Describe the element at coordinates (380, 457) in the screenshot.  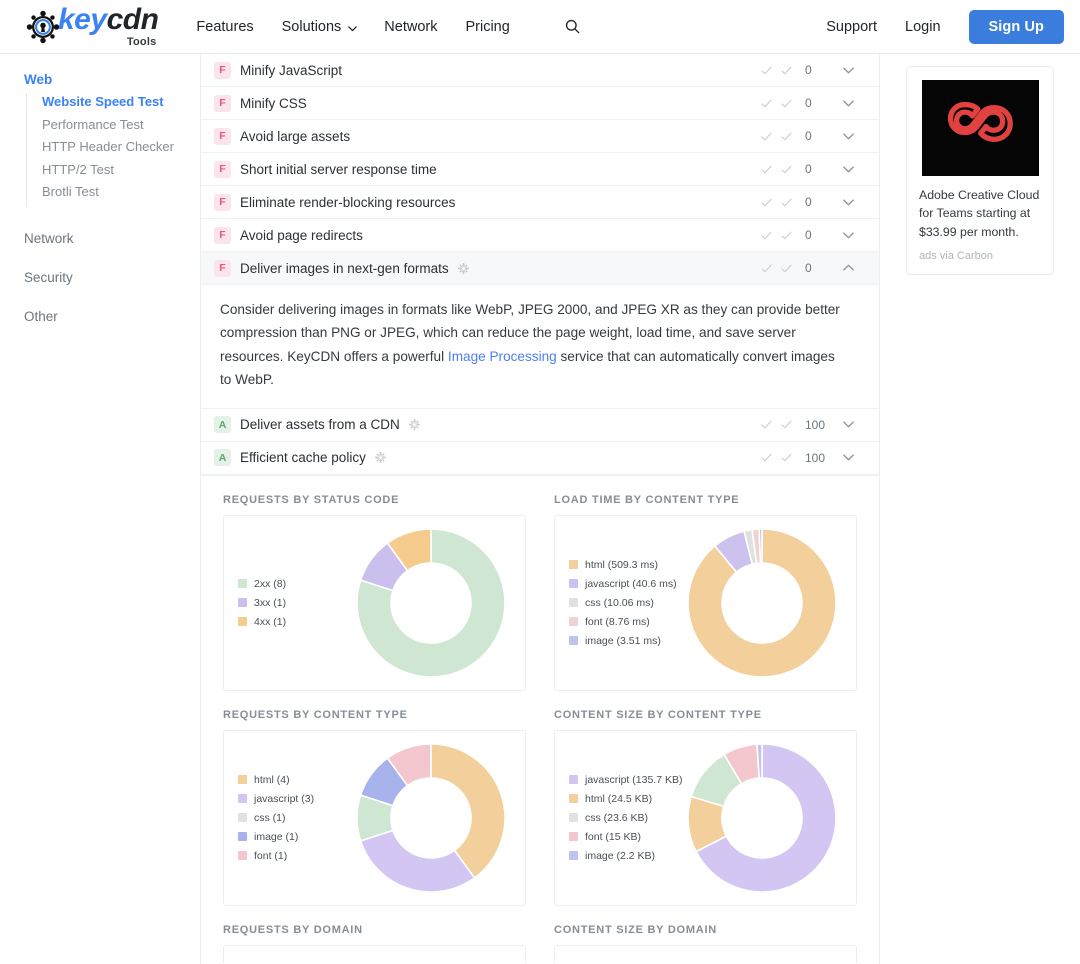
I see `keycdn-badge-icon` at that location.